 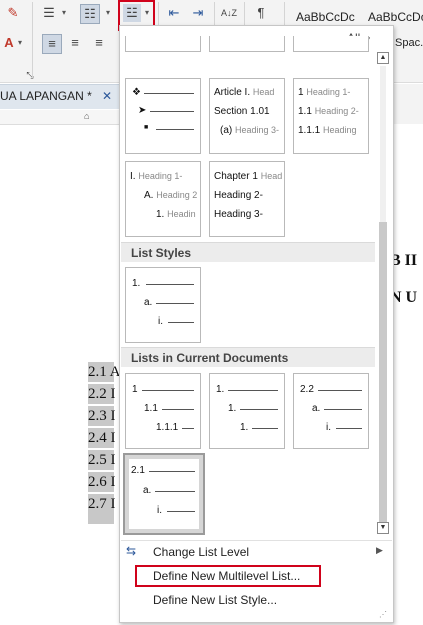 I want to click on list-library-bullets: ❖ ➤ ■, so click(x=163, y=116).